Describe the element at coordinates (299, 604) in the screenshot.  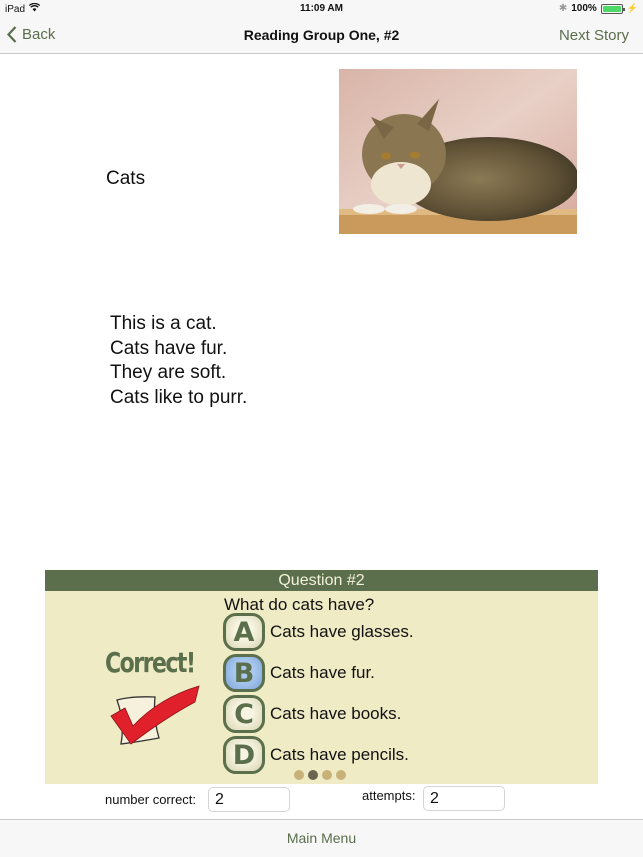
I see `question-text: What do cats have?` at that location.